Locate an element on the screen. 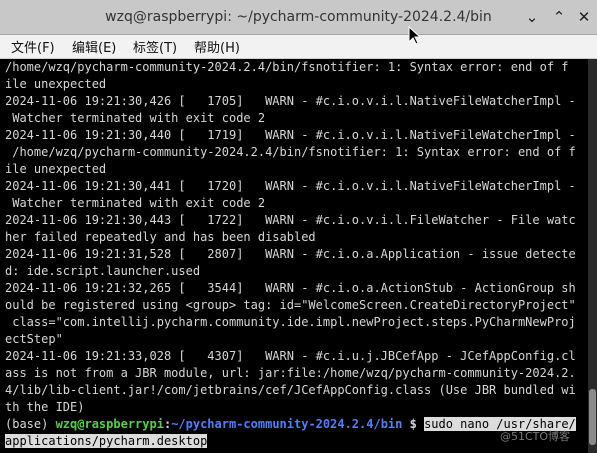  menu-edit: 编辑(E) is located at coordinates (94, 46).